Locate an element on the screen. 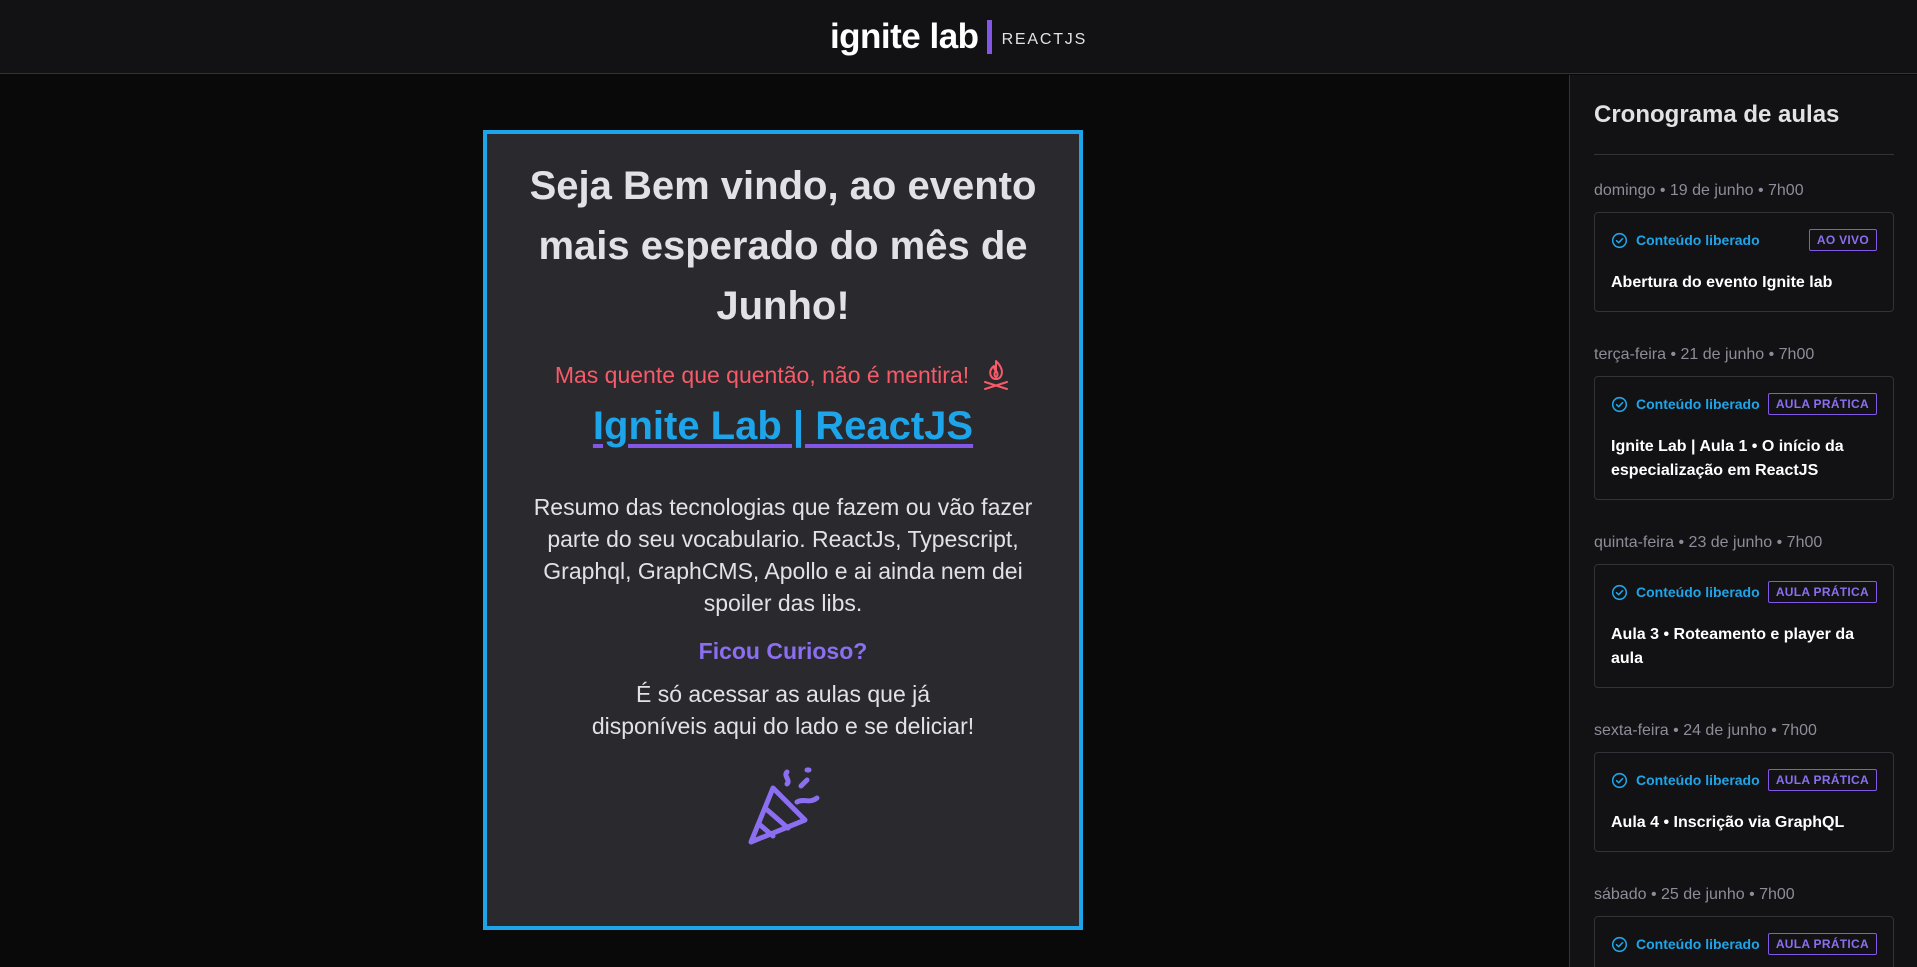  live-badge: AO VIVO is located at coordinates (1842, 240).